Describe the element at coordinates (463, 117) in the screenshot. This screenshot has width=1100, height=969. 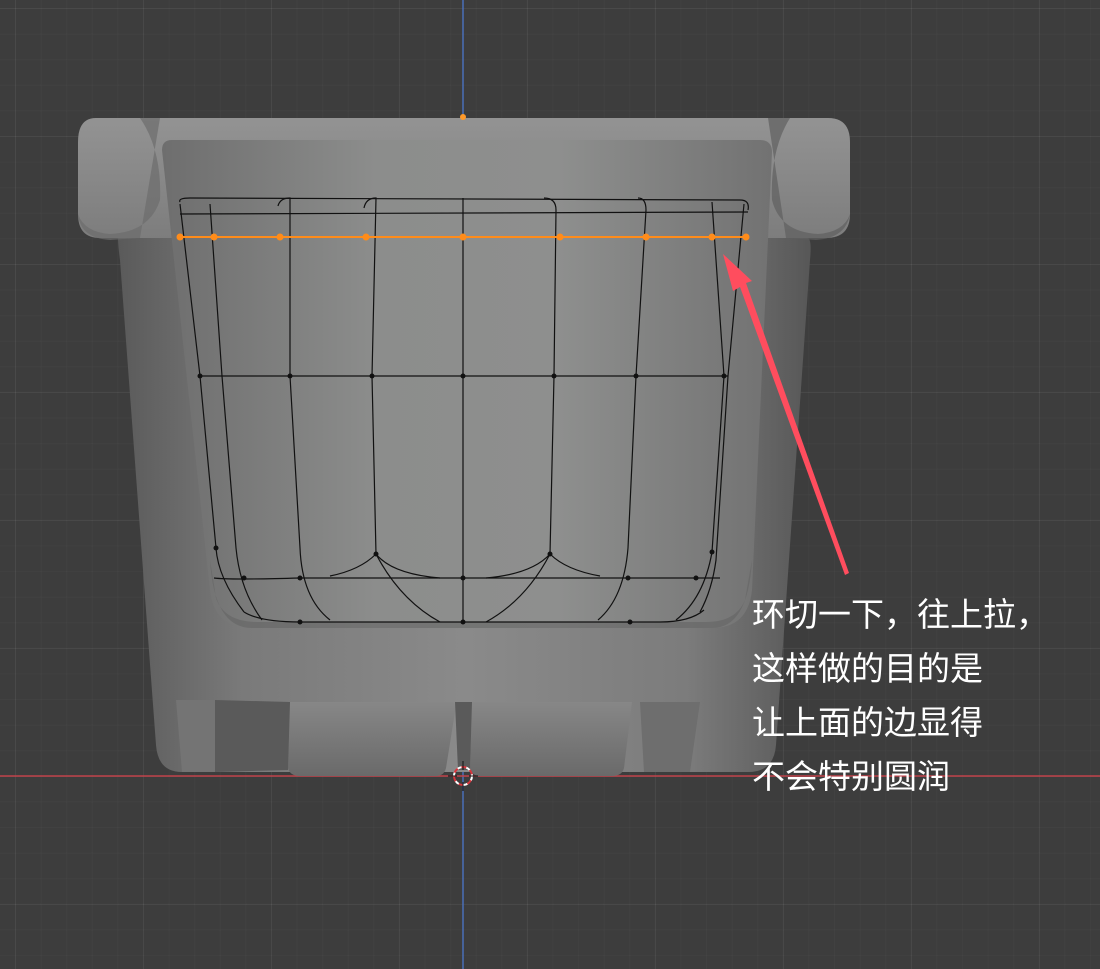
I see `object-origin-dot` at that location.